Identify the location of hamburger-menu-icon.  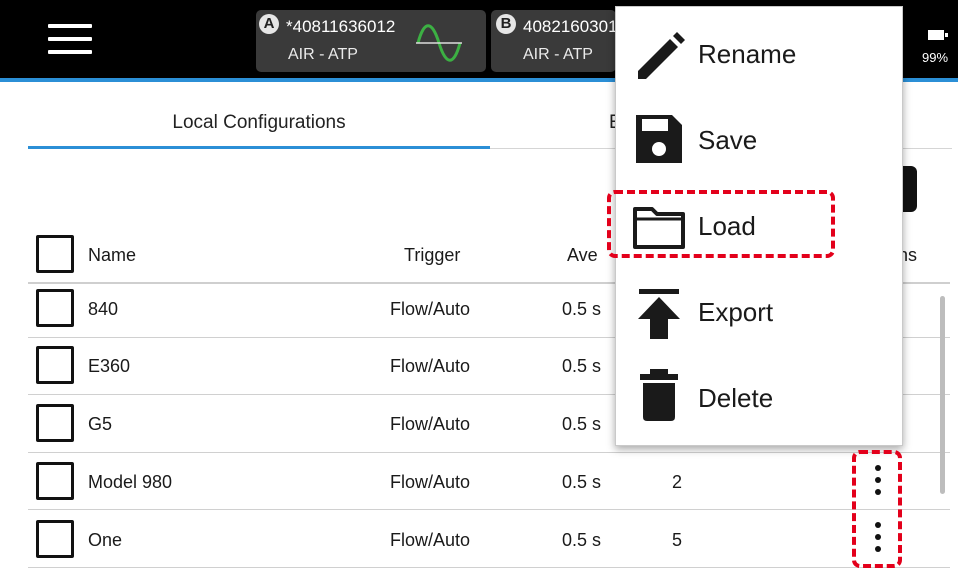
(70, 39).